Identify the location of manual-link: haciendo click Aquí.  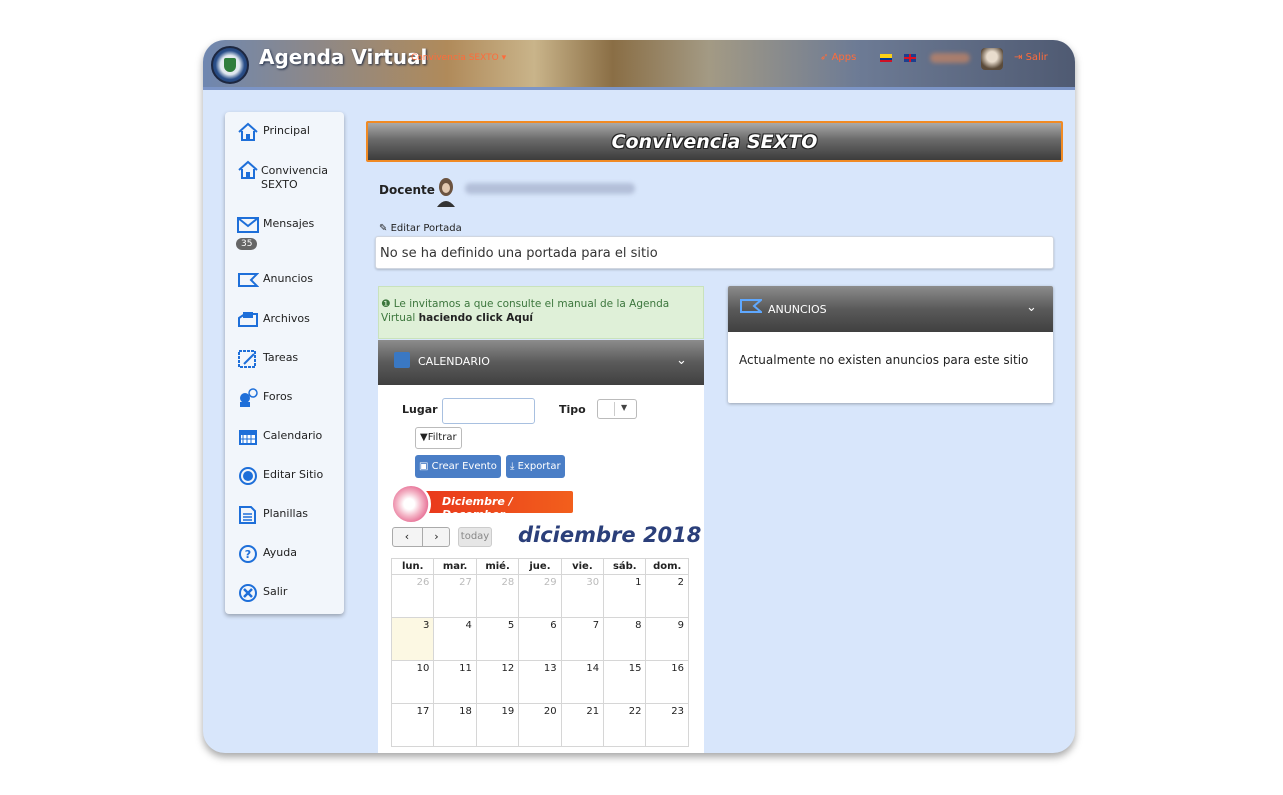
(476, 318).